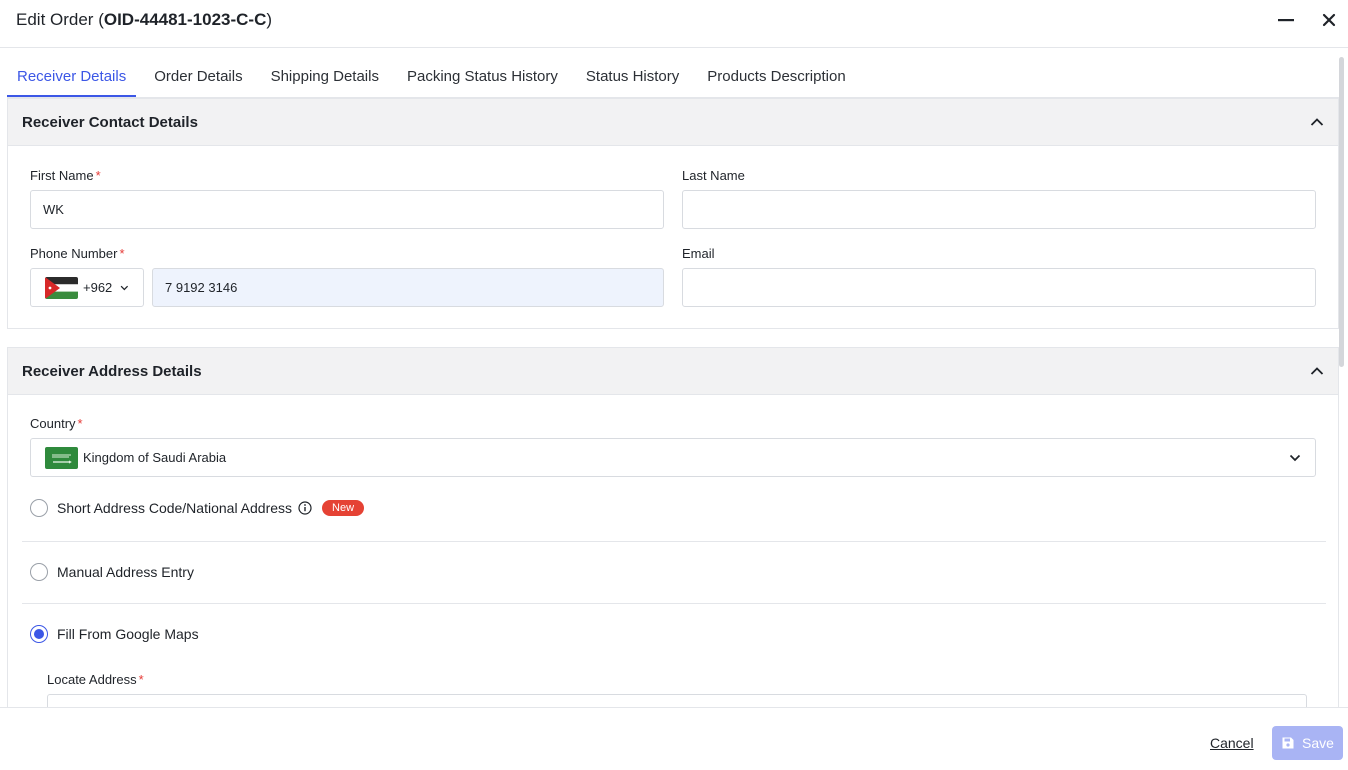 Image resolution: width=1348 pixels, height=770 pixels. Describe the element at coordinates (343, 508) in the screenshot. I see `new-badge: New` at that location.